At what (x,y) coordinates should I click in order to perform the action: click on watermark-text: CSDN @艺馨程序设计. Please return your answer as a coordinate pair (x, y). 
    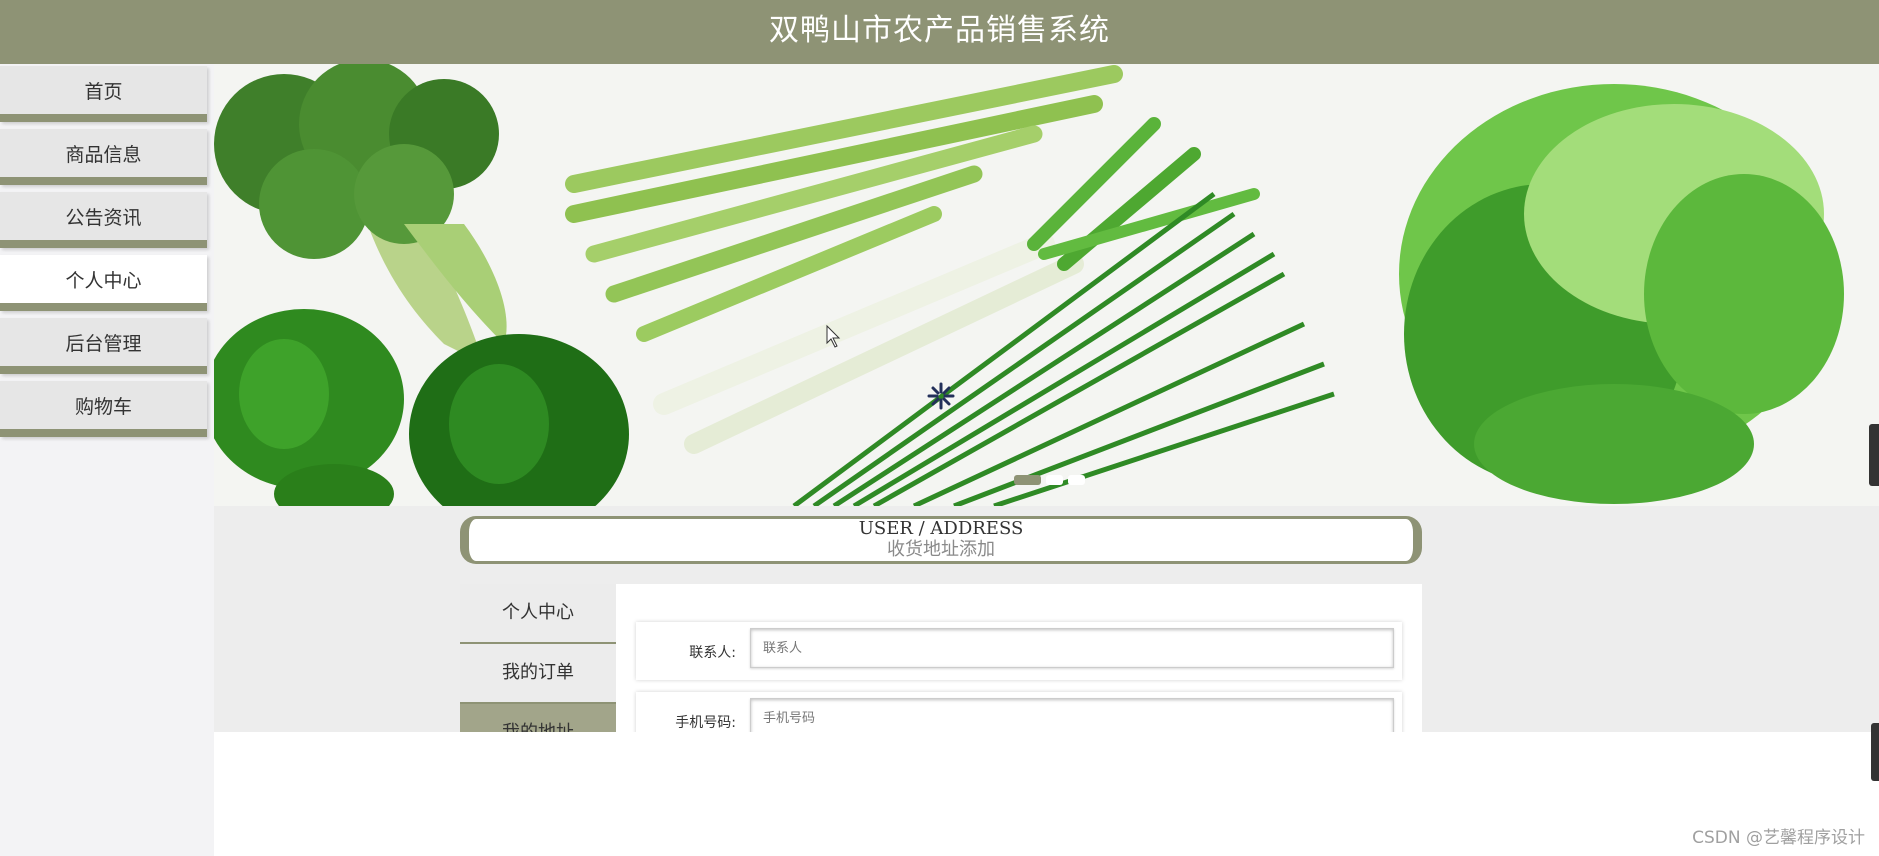
    Looking at the image, I should click on (1778, 838).